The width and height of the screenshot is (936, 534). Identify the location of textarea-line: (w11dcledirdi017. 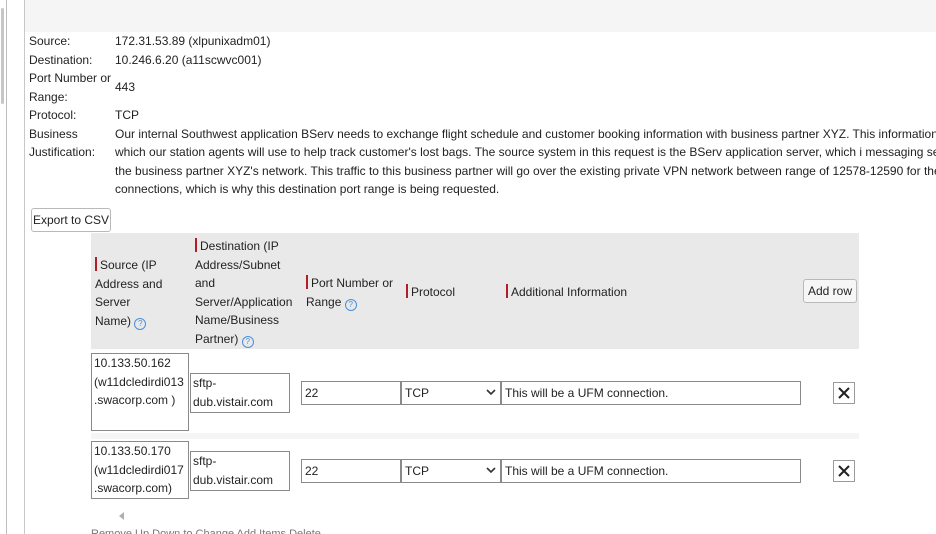
(139, 469).